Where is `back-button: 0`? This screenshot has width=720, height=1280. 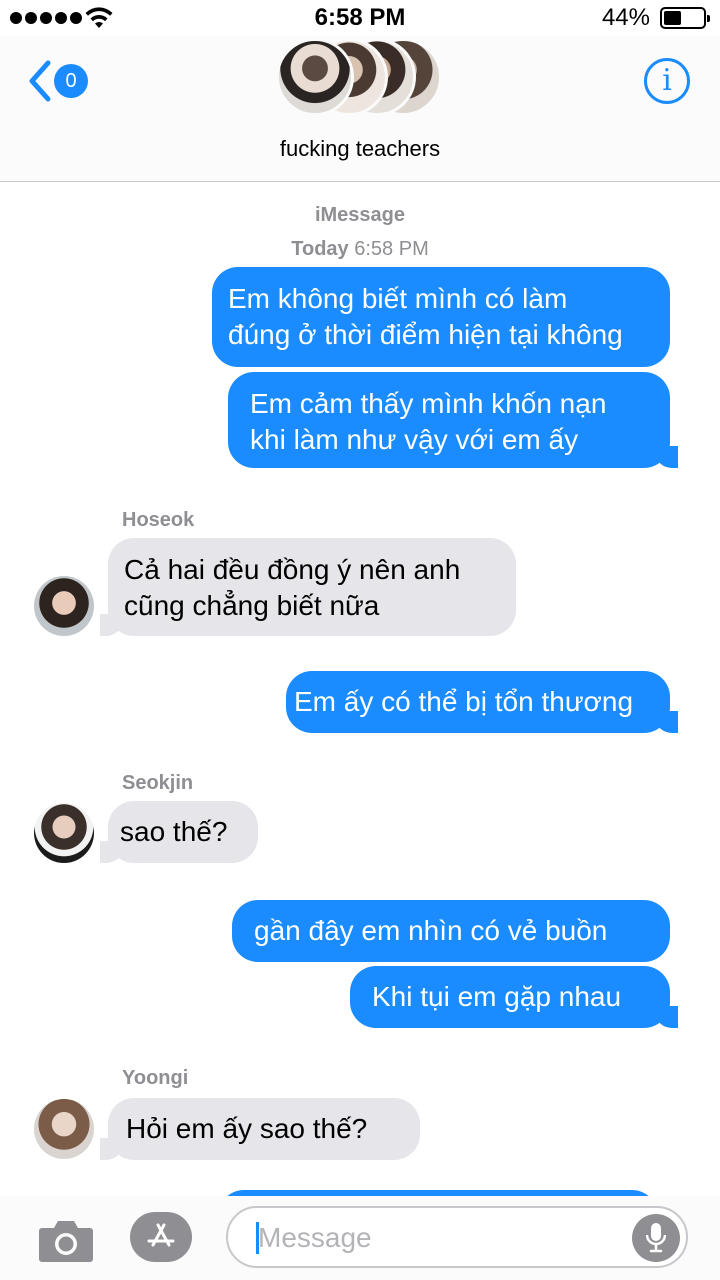
back-button: 0 is located at coordinates (63, 81).